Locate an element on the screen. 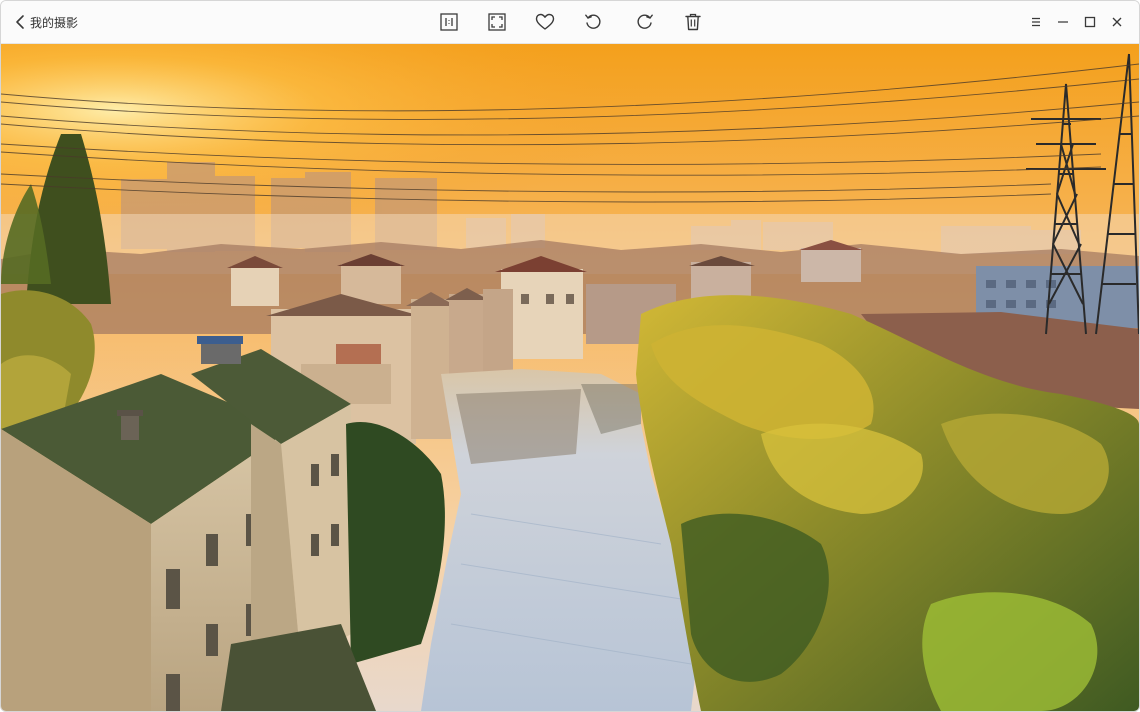 Image resolution: width=1140 pixels, height=712 pixels. delete-button is located at coordinates (693, 22).